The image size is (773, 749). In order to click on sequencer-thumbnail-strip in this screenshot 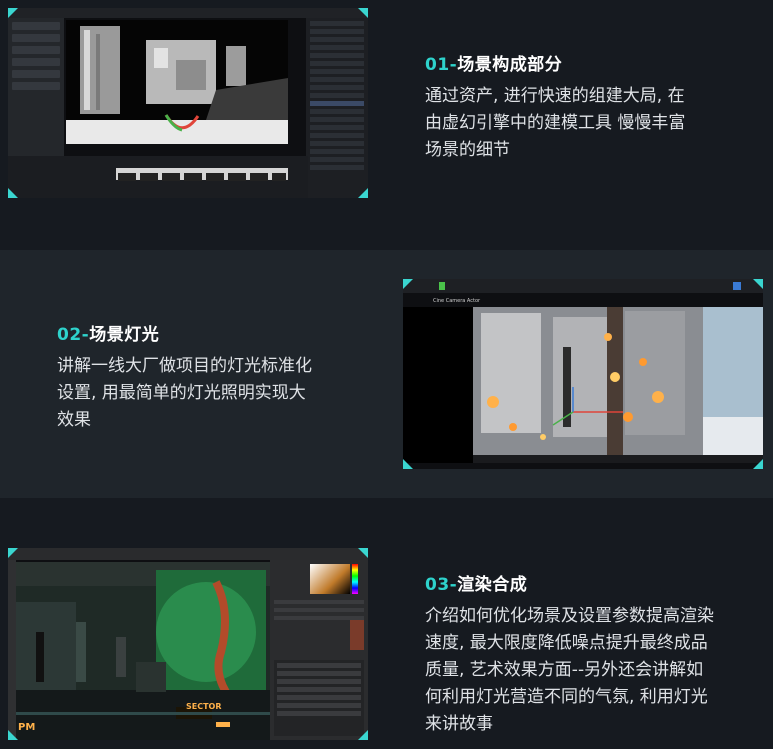, I will do `click(202, 174)`.